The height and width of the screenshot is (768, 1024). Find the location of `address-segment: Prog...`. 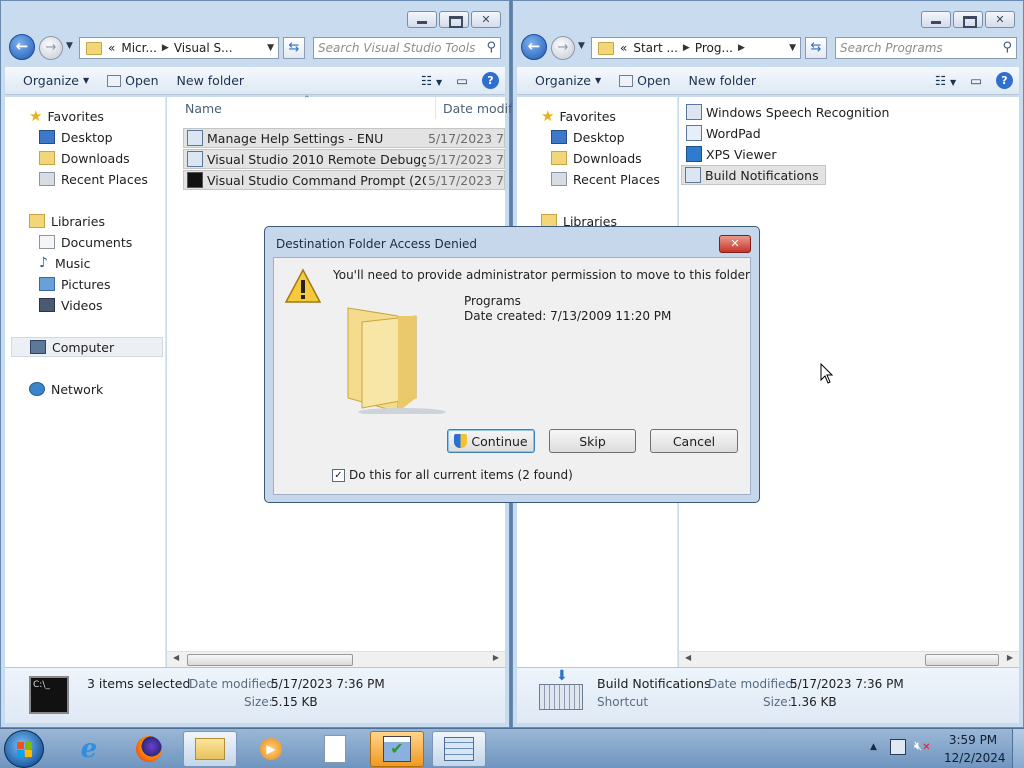

address-segment: Prog... is located at coordinates (714, 48).